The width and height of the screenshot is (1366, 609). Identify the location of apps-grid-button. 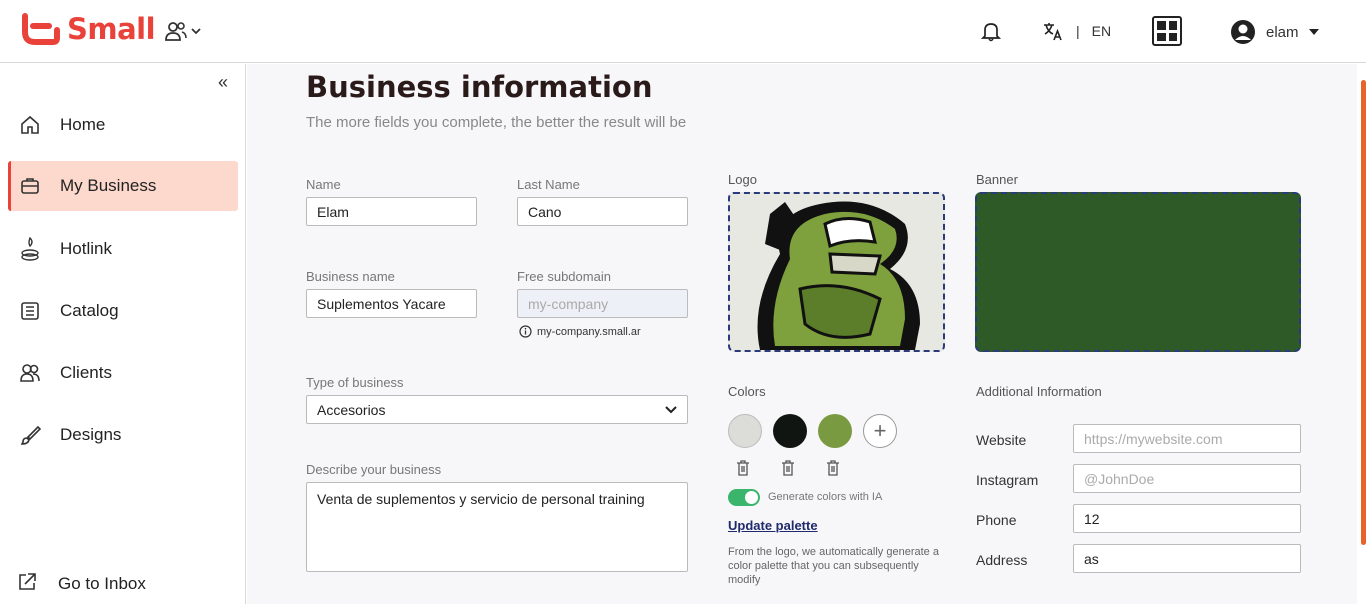
(1167, 31).